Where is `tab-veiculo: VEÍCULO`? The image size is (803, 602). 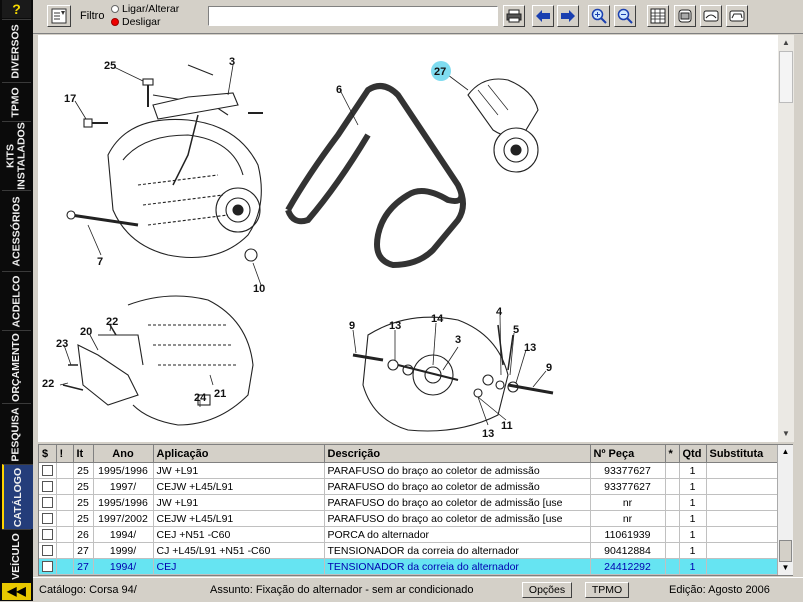 tab-veiculo: VEÍCULO is located at coordinates (16, 556).